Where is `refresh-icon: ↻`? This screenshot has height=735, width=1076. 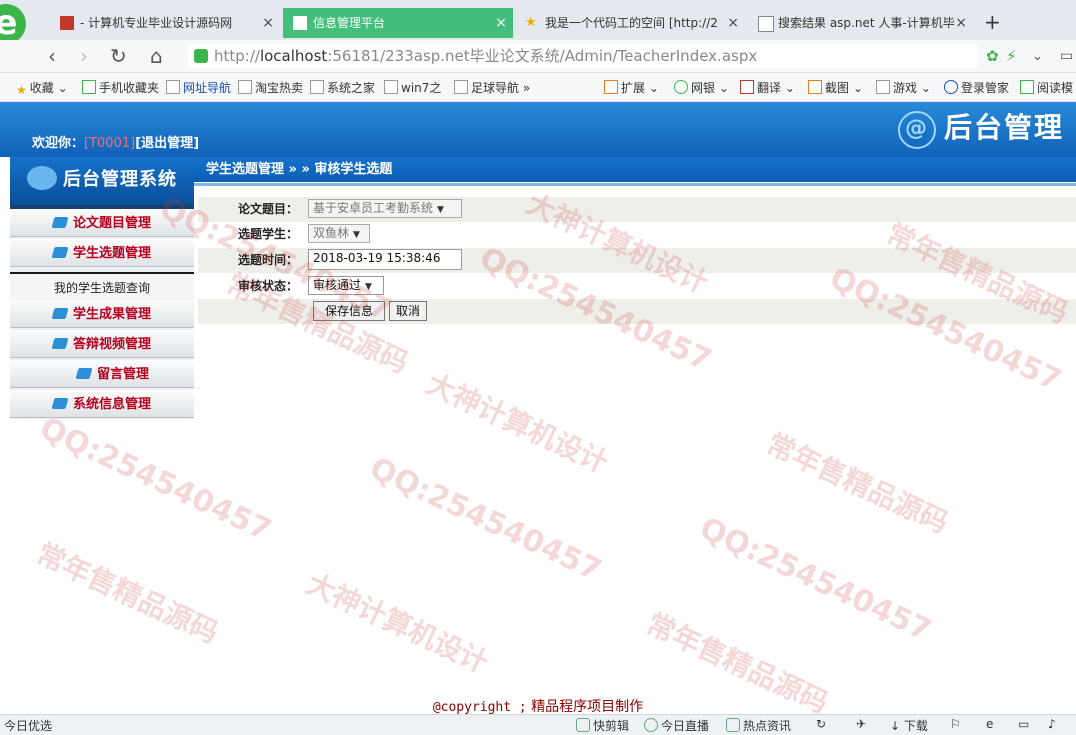 refresh-icon: ↻ is located at coordinates (821, 724).